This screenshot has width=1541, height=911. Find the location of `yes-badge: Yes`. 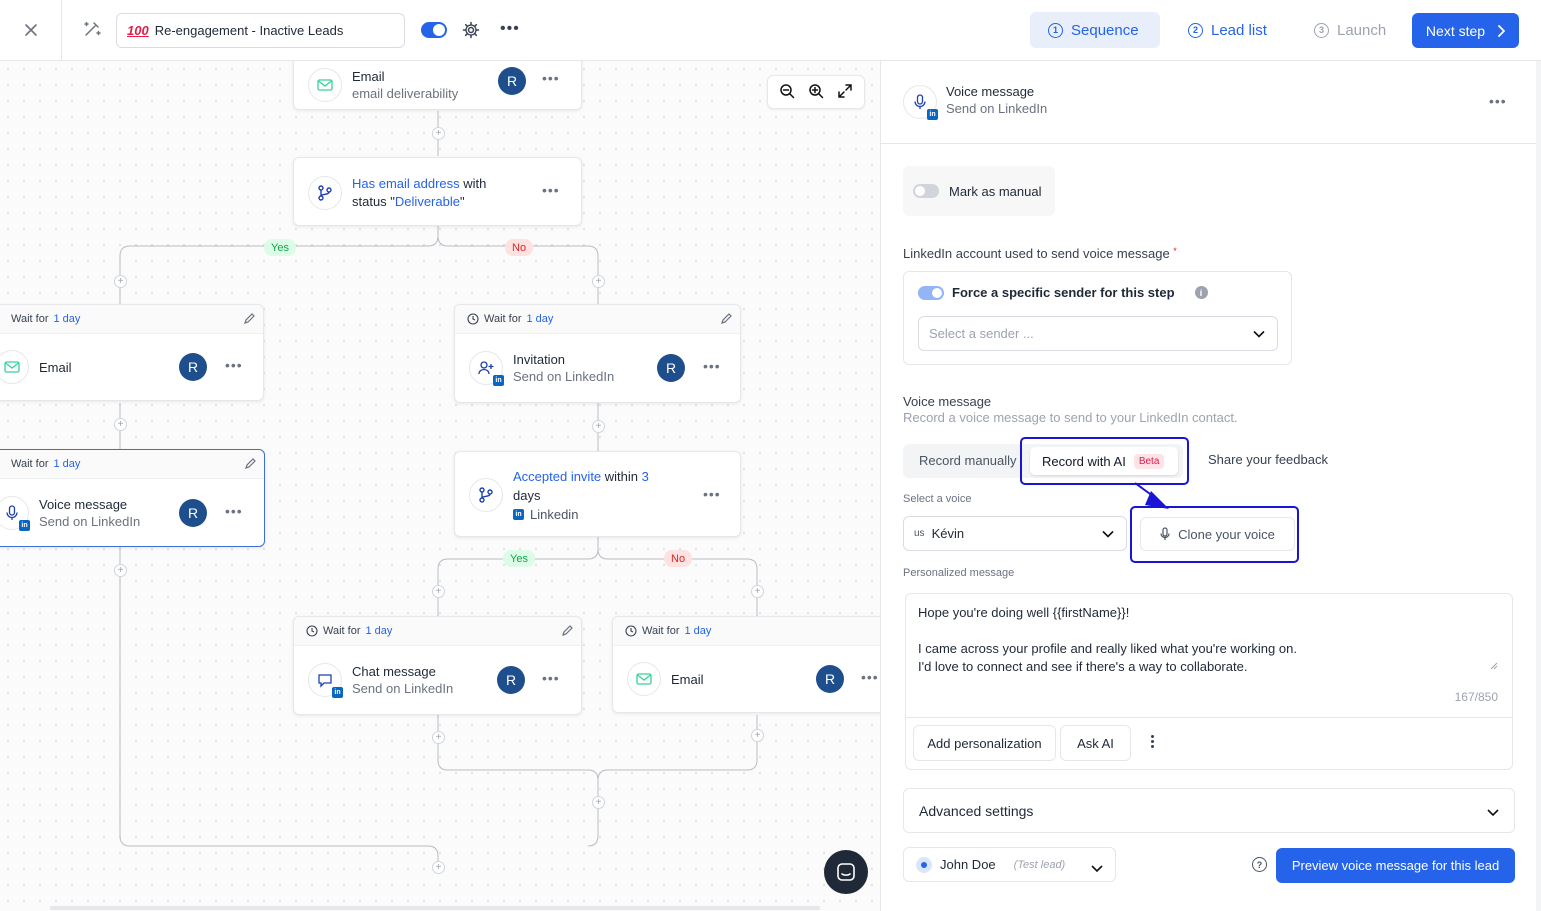

yes-badge: Yes is located at coordinates (280, 247).